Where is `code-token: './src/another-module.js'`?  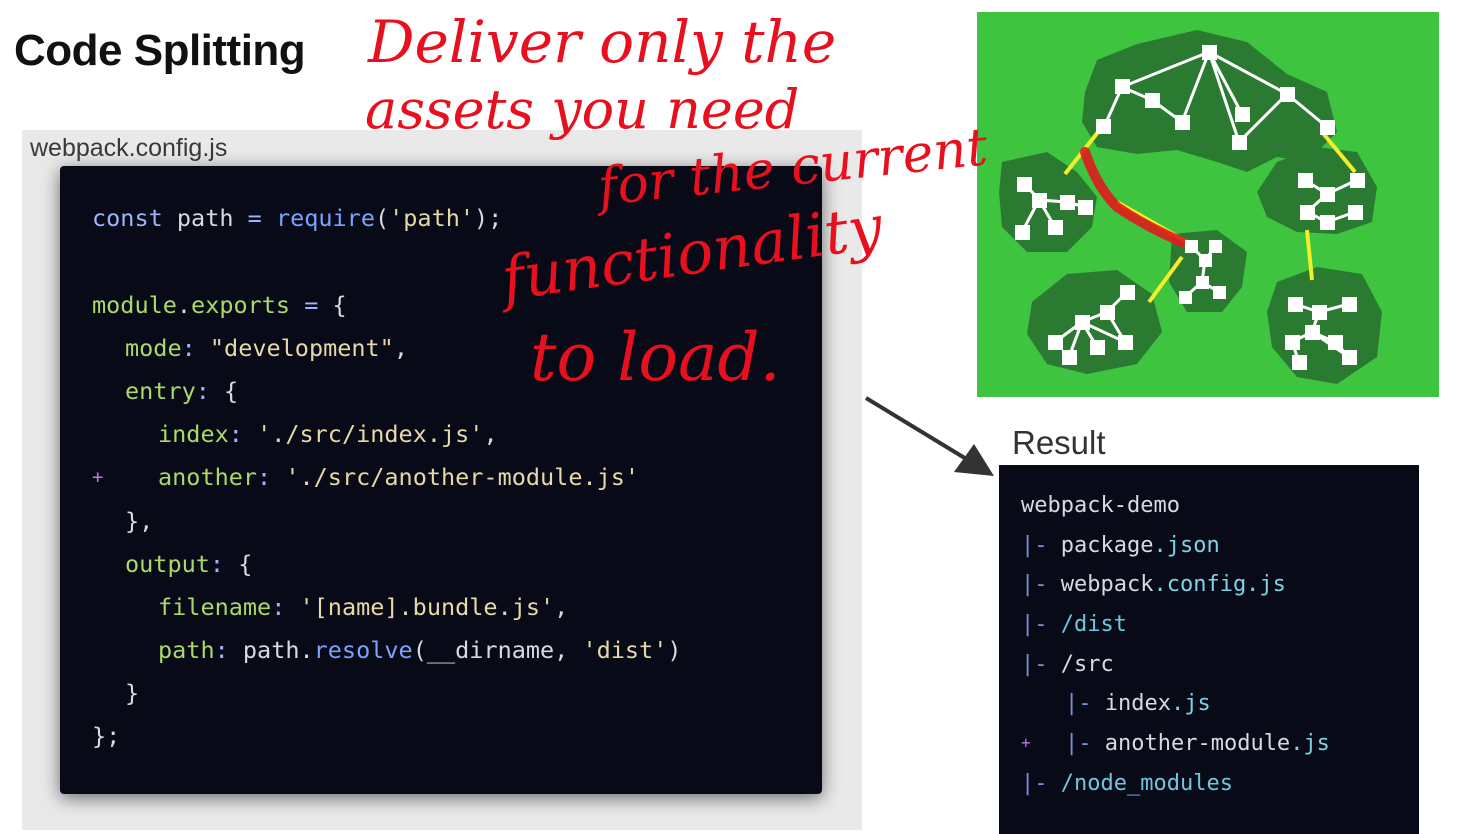
code-token: './src/another-module.js' is located at coordinates (462, 477).